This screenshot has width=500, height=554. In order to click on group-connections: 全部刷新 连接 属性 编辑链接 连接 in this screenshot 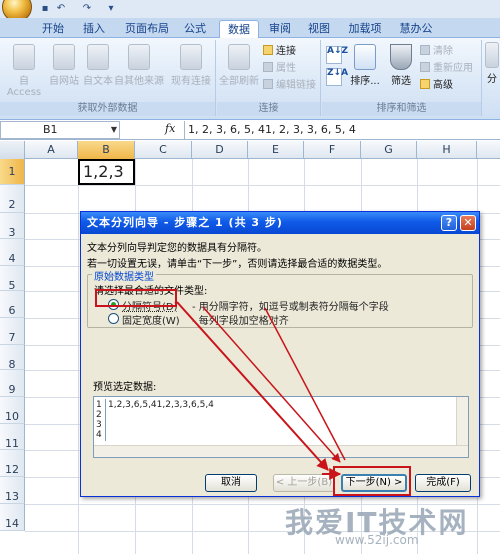, I will do `click(269, 78)`.